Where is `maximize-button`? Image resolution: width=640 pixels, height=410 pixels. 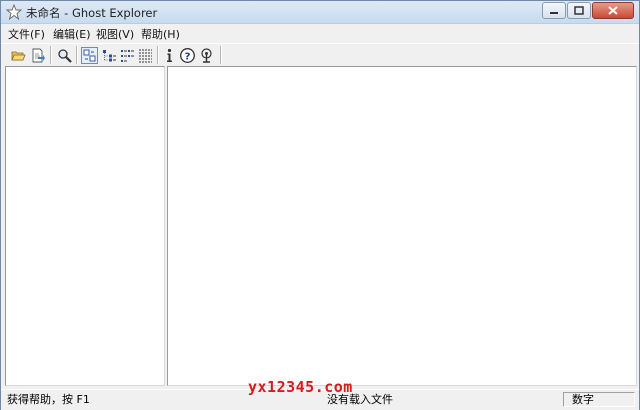
maximize-button is located at coordinates (579, 10).